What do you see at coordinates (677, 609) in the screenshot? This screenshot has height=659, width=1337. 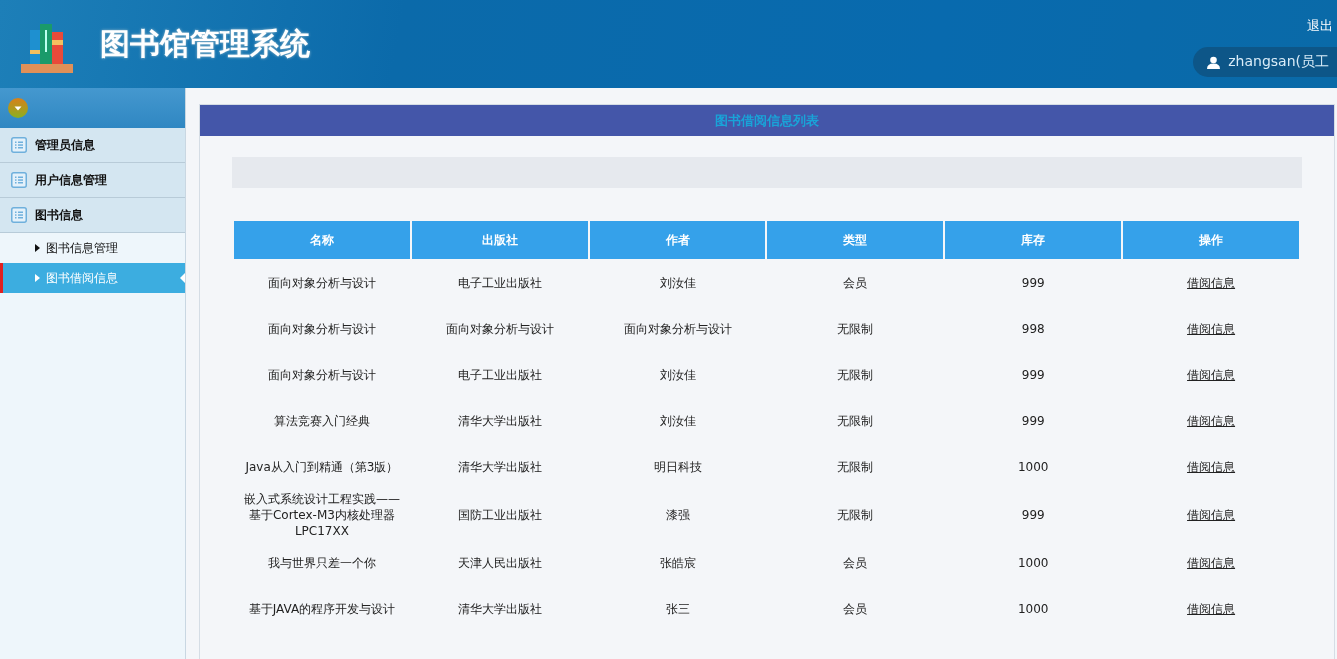 I see `table-cell: 张三` at bounding box center [677, 609].